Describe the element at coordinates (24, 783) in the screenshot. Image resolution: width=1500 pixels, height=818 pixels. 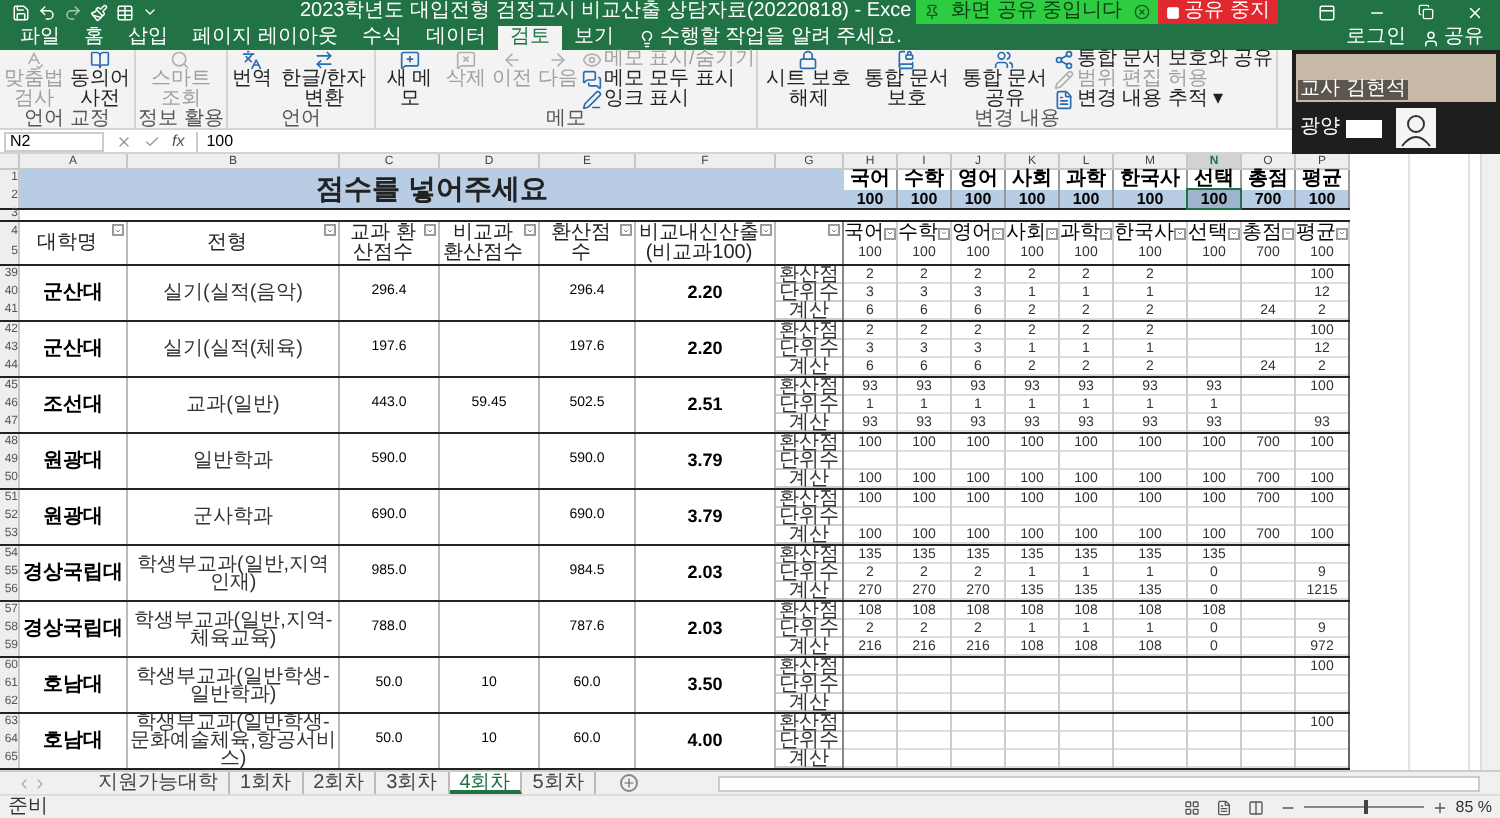
I see `scroll-left-icon` at that location.